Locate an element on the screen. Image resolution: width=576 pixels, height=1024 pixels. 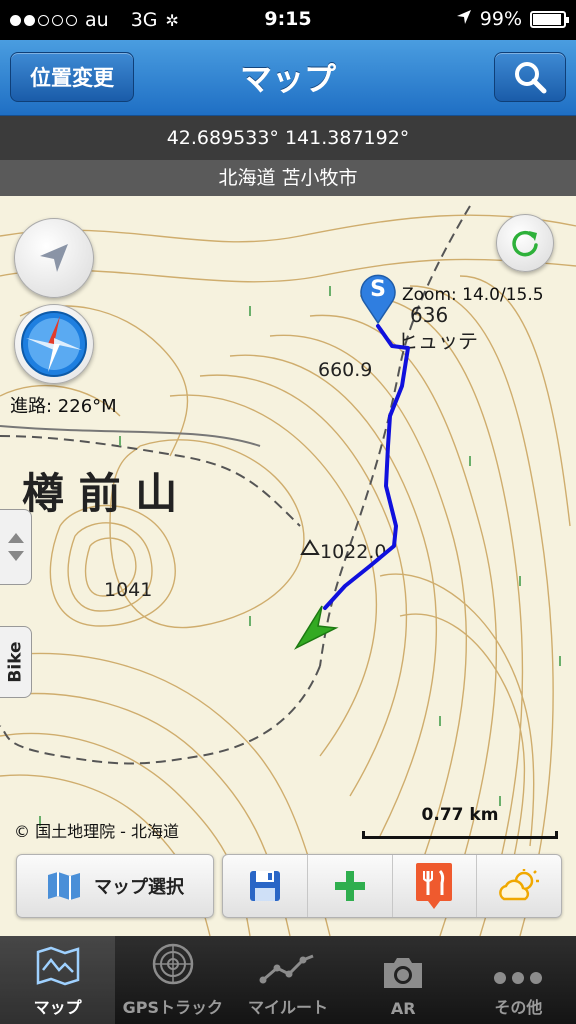
radar-icon is located at coordinates (173, 964).